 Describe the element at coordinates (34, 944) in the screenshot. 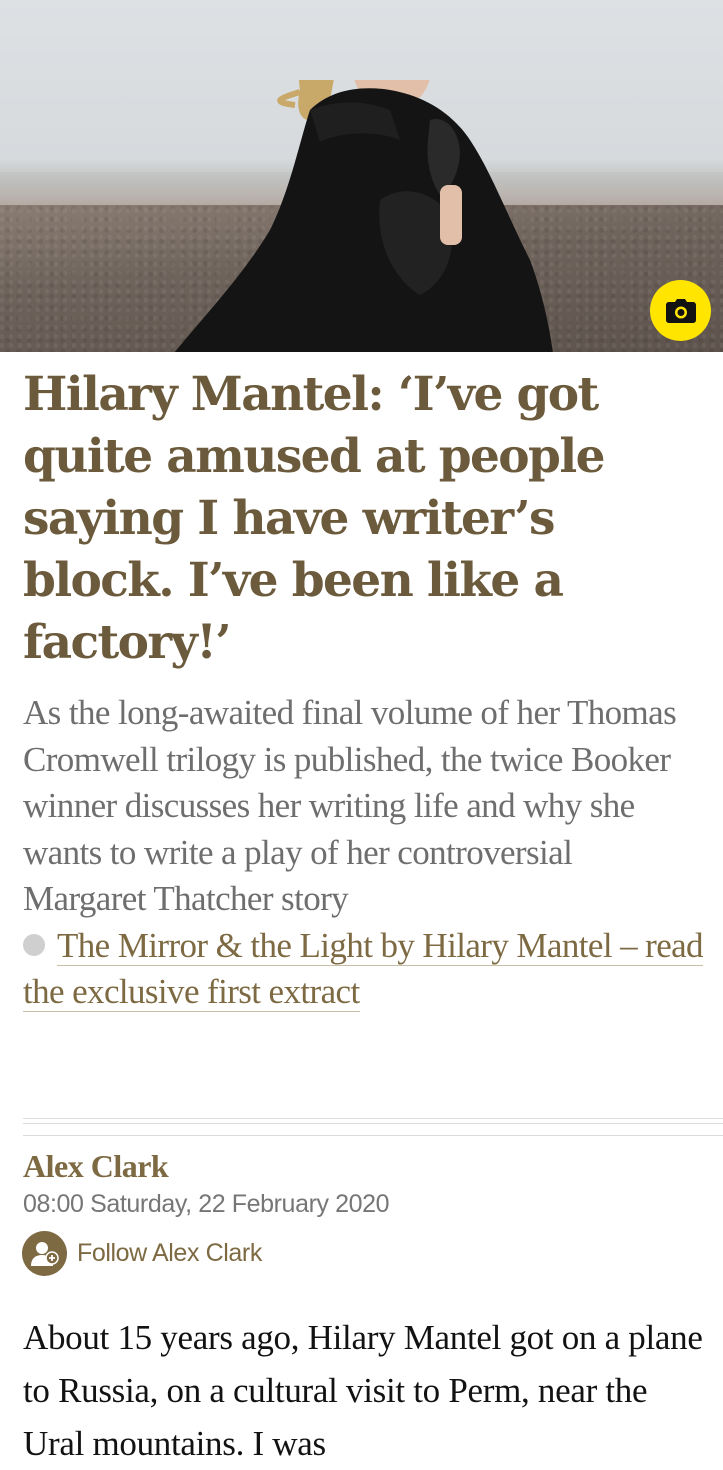

I see `bullet-icon` at that location.